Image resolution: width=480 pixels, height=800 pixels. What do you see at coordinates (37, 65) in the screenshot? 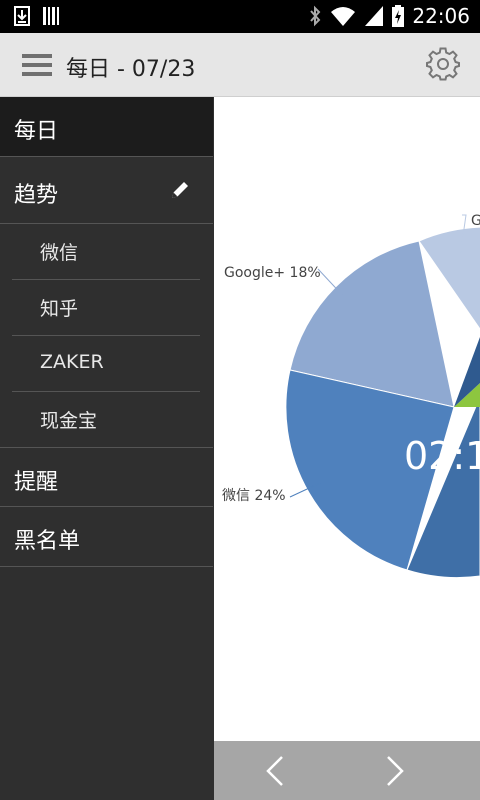
I see `hamburger-menu-icon` at bounding box center [37, 65].